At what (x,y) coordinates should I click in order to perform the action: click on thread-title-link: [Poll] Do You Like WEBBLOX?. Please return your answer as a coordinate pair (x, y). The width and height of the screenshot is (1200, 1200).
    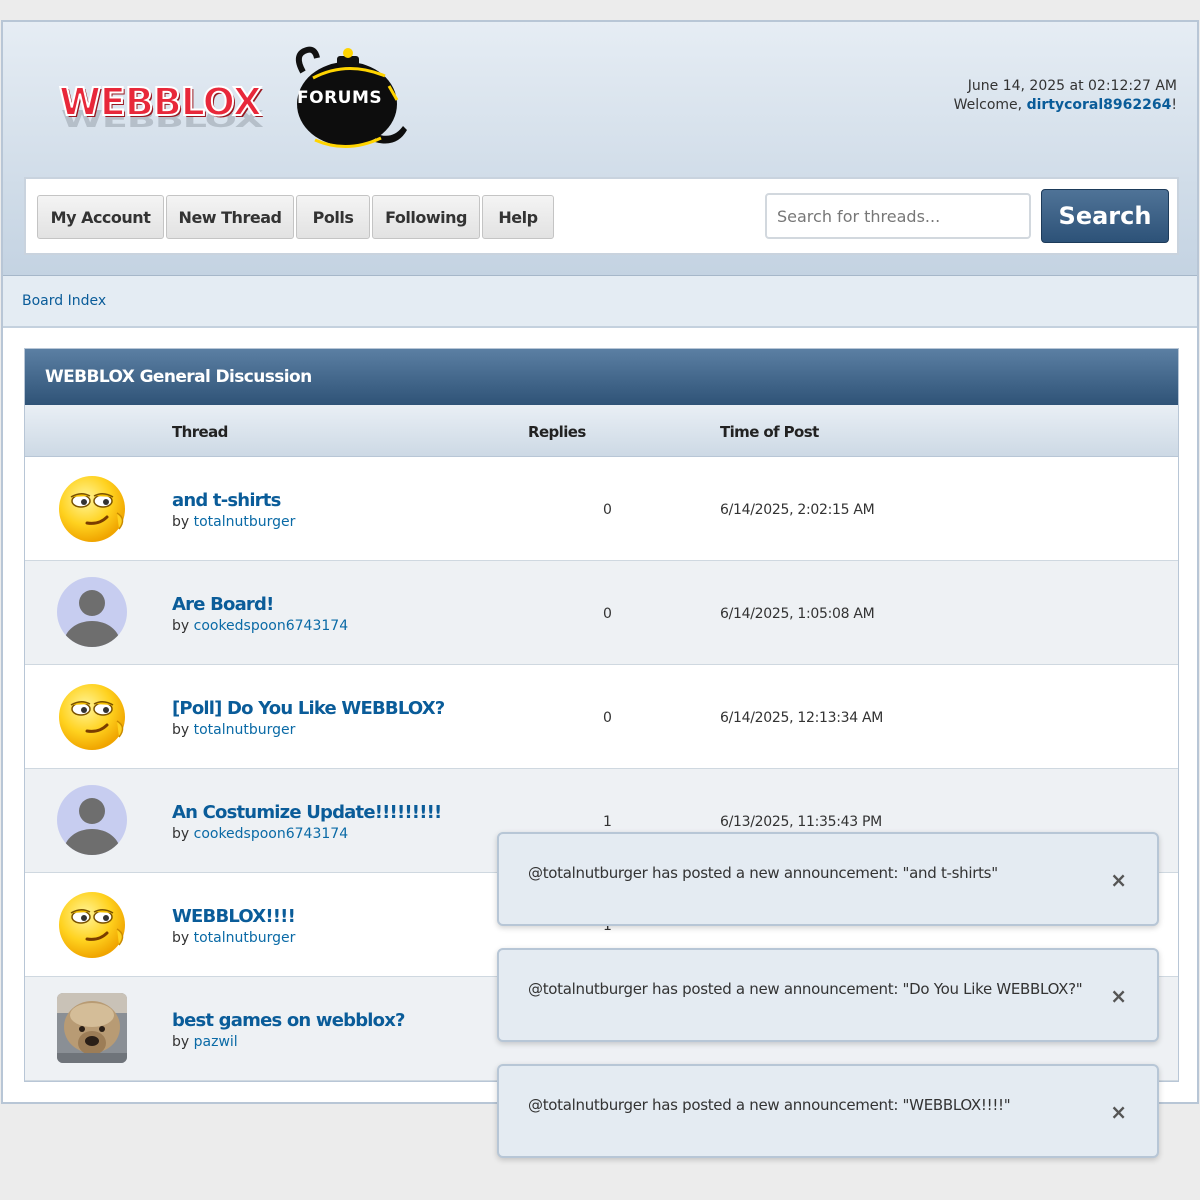
    Looking at the image, I should click on (308, 708).